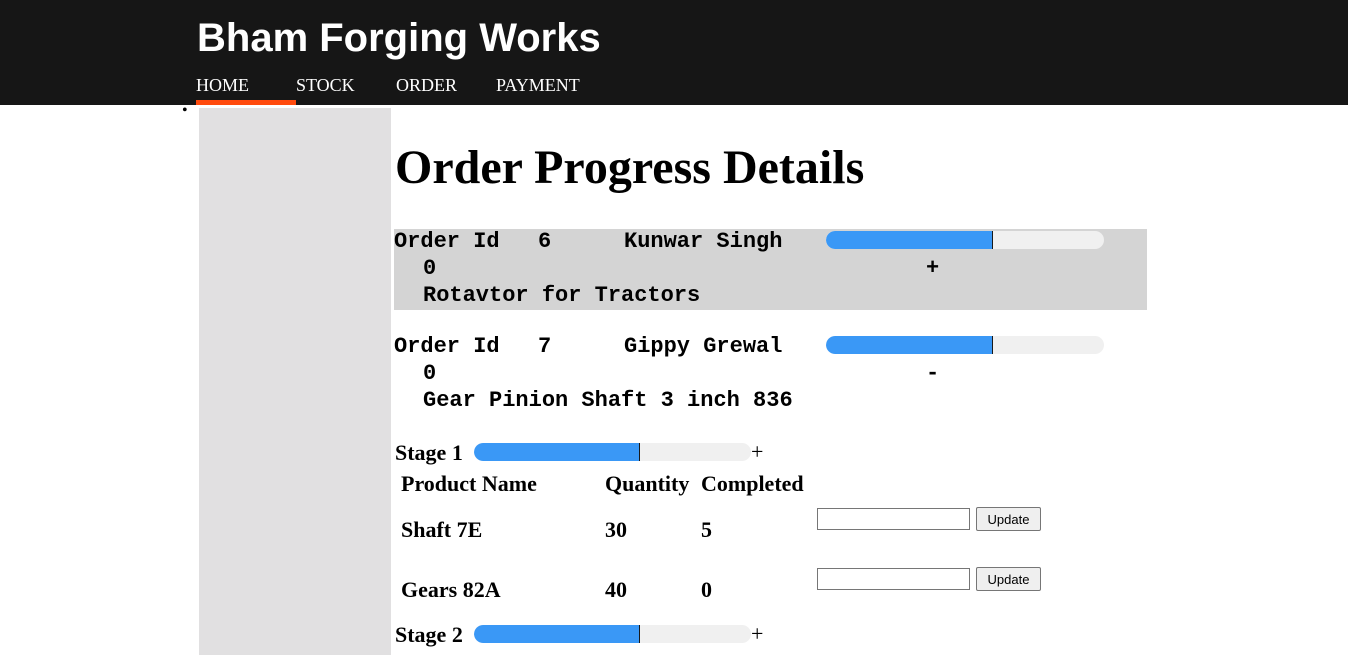  Describe the element at coordinates (325, 89) in the screenshot. I see `nav-stock: STOCK` at that location.